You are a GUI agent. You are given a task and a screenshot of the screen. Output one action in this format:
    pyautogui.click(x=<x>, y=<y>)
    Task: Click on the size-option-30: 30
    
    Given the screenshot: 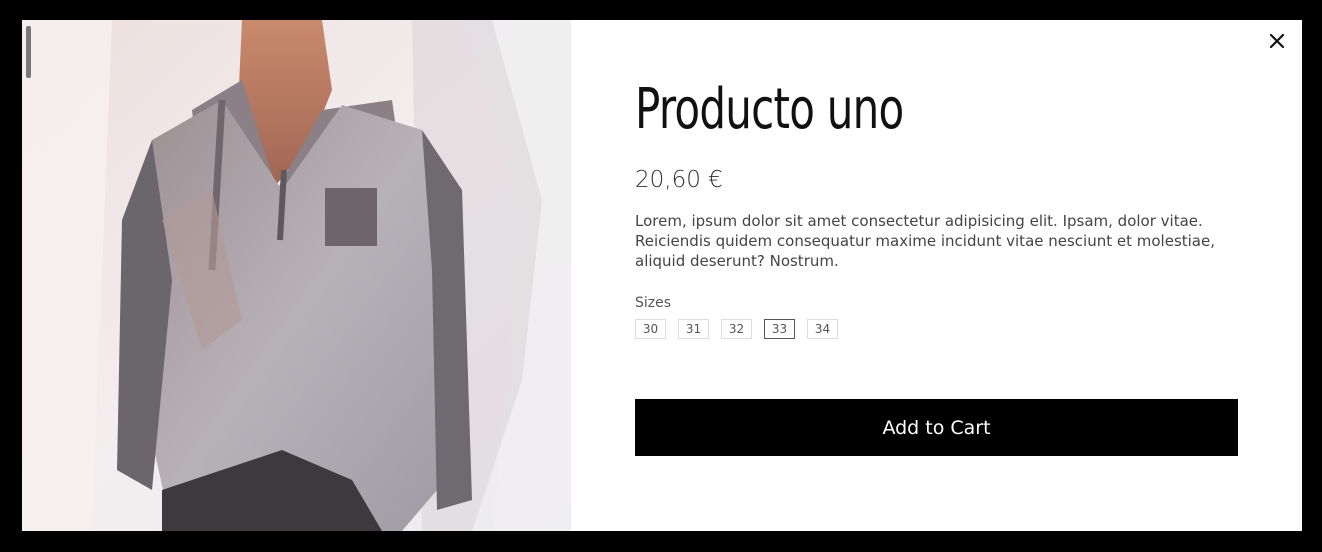 What is the action you would take?
    pyautogui.click(x=650, y=329)
    